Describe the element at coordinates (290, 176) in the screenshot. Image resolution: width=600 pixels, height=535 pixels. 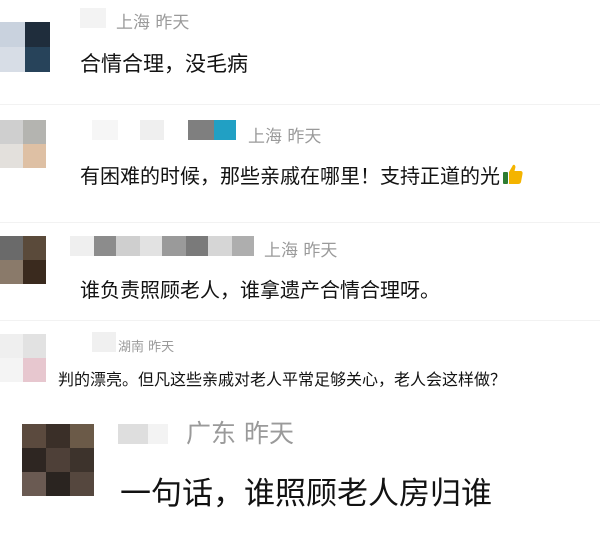
I see `comment-text-body: 有困难的时候，那些亲戚在哪里！支持正道的光` at that location.